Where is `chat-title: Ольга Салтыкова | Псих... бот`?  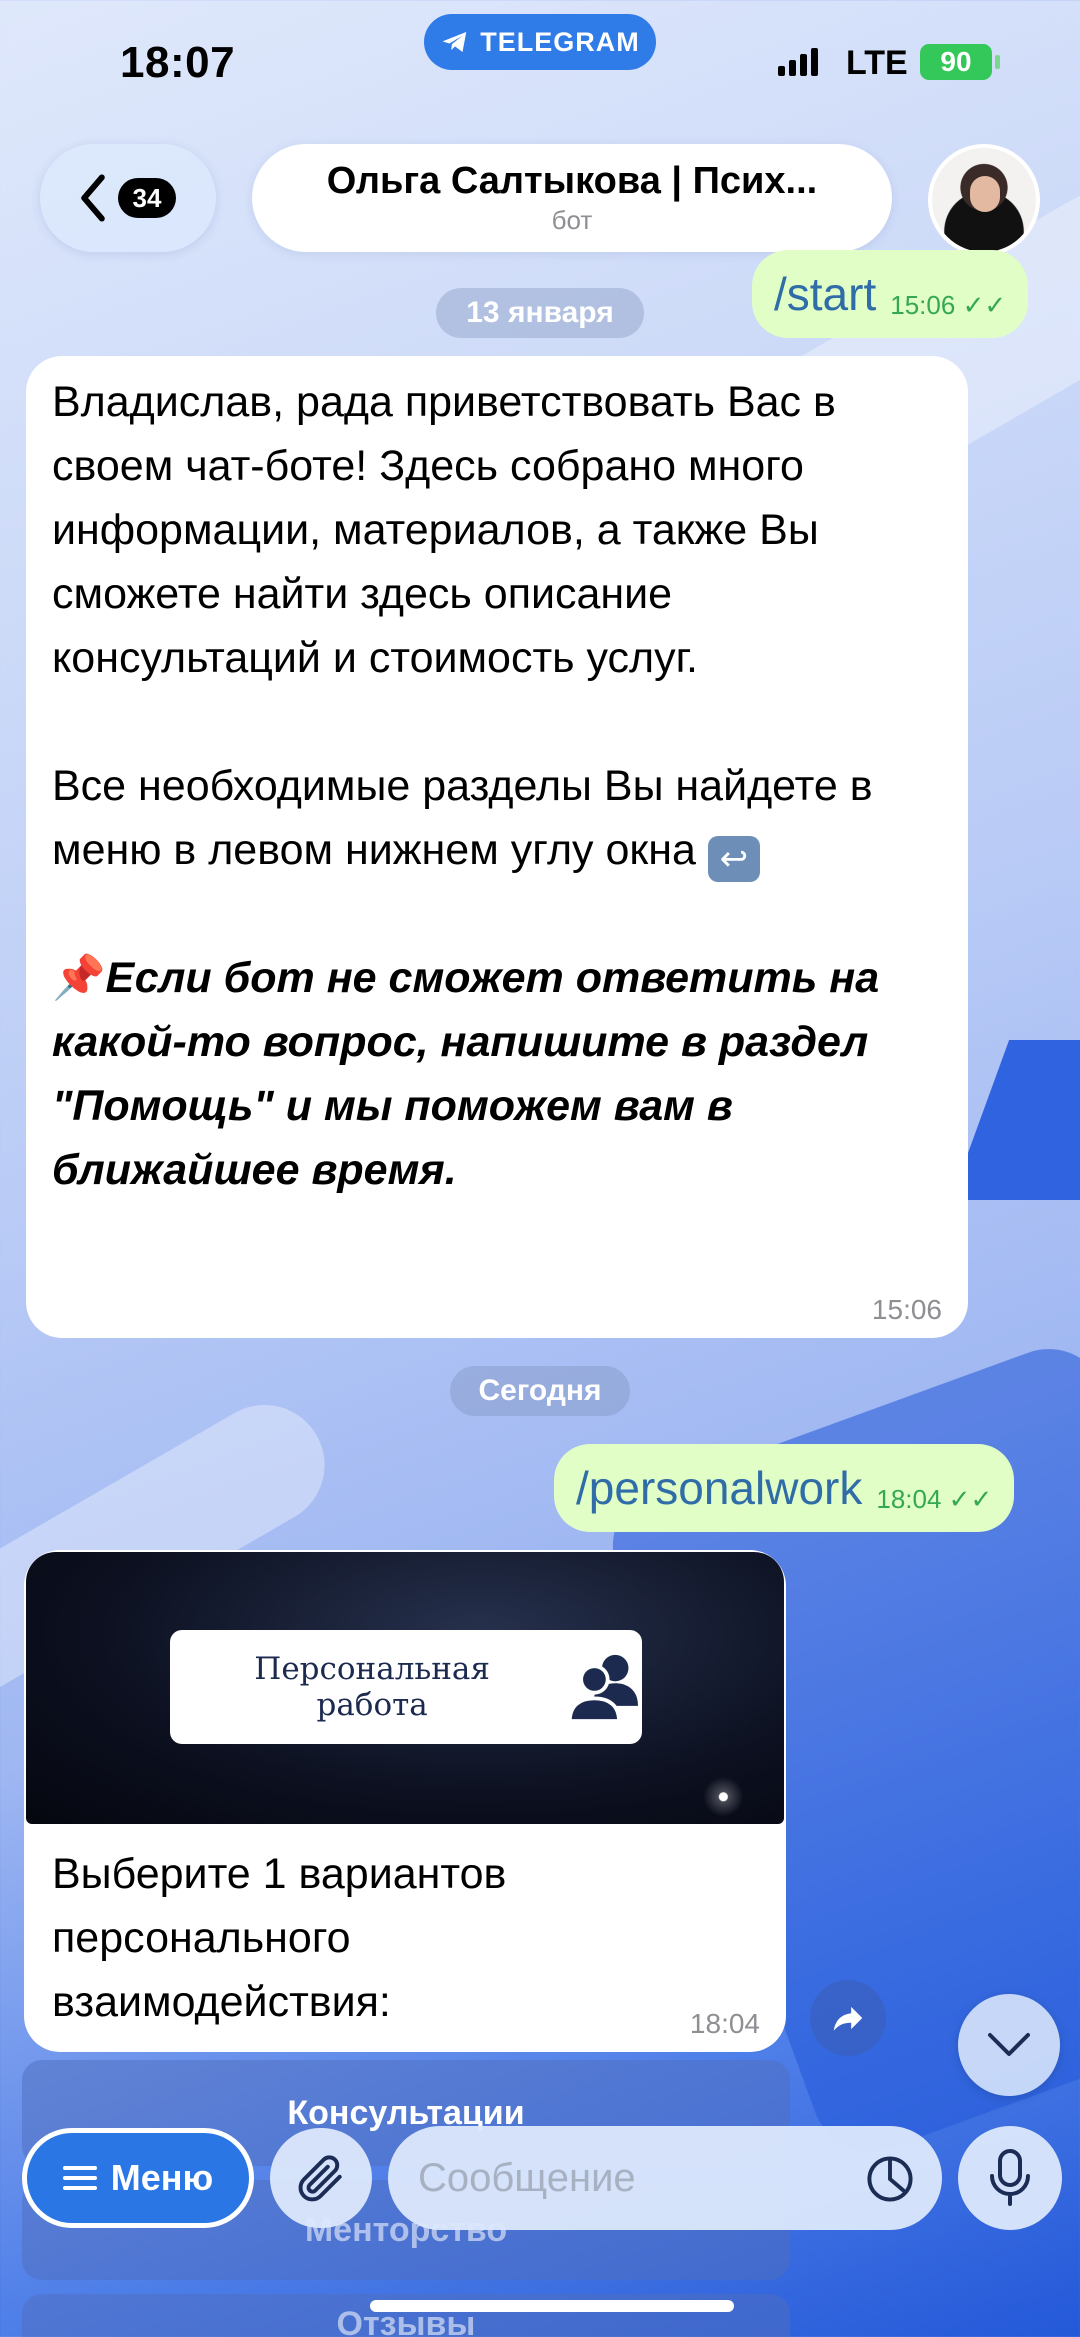 chat-title: Ольга Салтыкова | Псих... бот is located at coordinates (572, 198).